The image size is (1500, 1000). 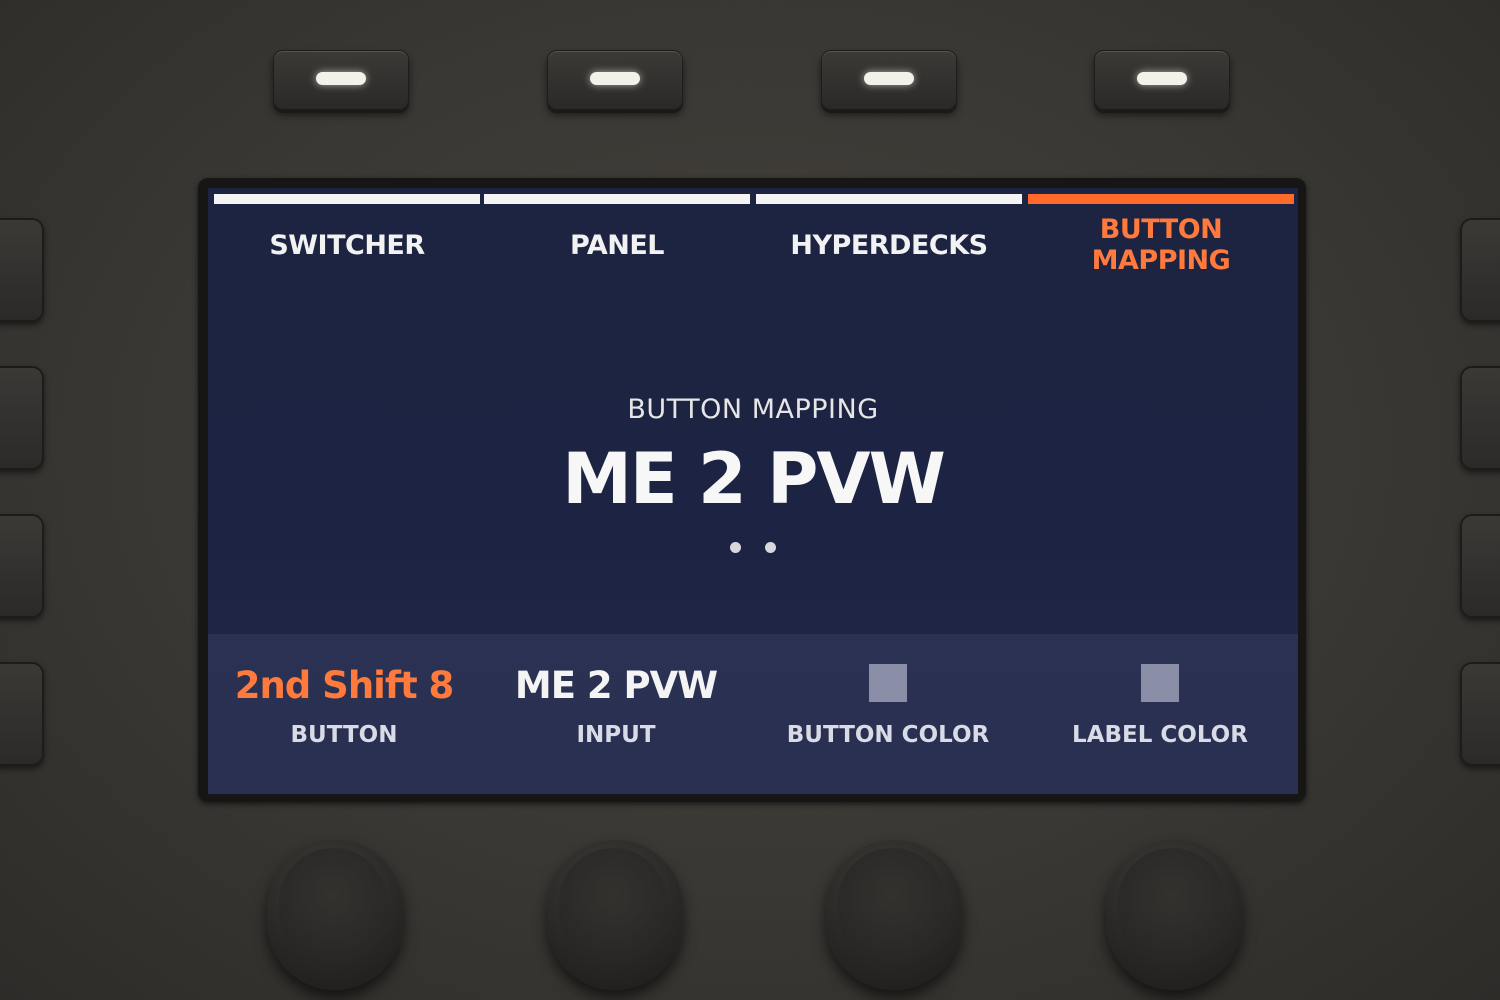 I want to click on menu-caption: BUTTON MAPPING, so click(x=753, y=409).